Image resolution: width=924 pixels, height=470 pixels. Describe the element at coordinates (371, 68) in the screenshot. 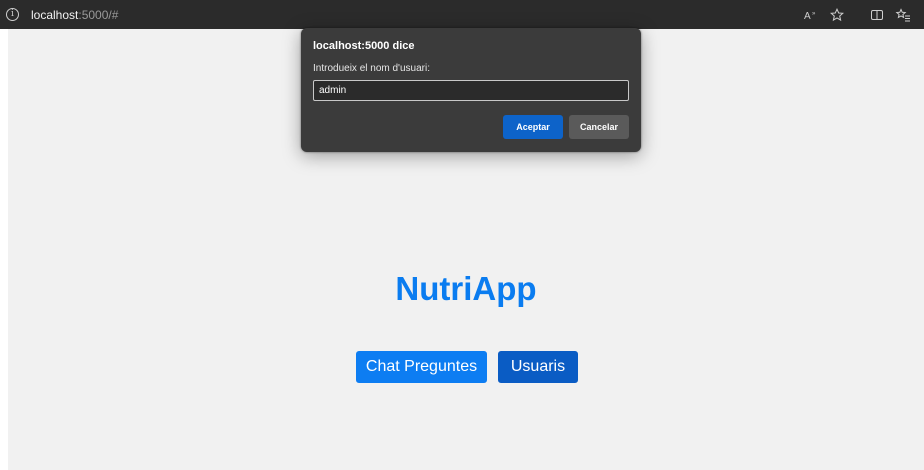

I see `dialog-message: Introdueix el nom d'usuari:` at that location.